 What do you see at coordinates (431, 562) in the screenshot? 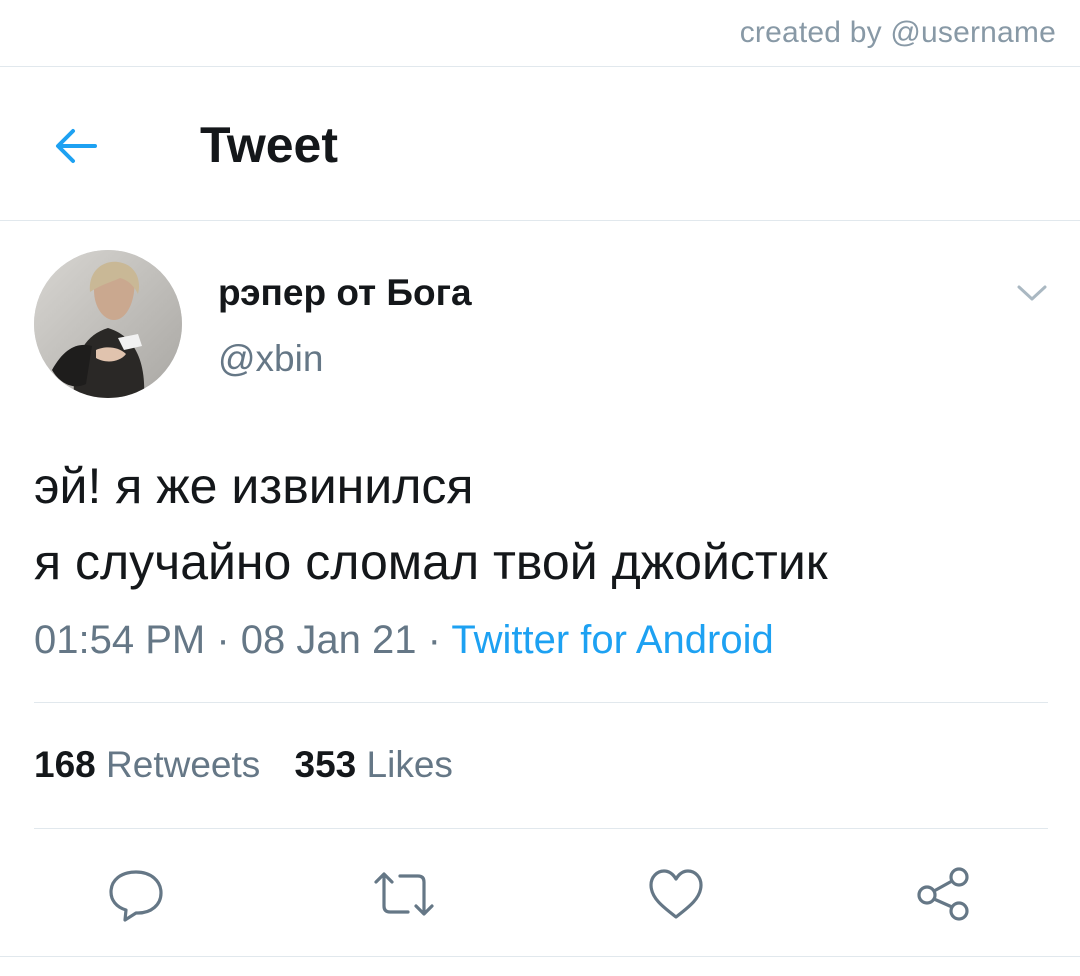
I see `tweet-text-line: я случайно сломал твой джойстик` at bounding box center [431, 562].